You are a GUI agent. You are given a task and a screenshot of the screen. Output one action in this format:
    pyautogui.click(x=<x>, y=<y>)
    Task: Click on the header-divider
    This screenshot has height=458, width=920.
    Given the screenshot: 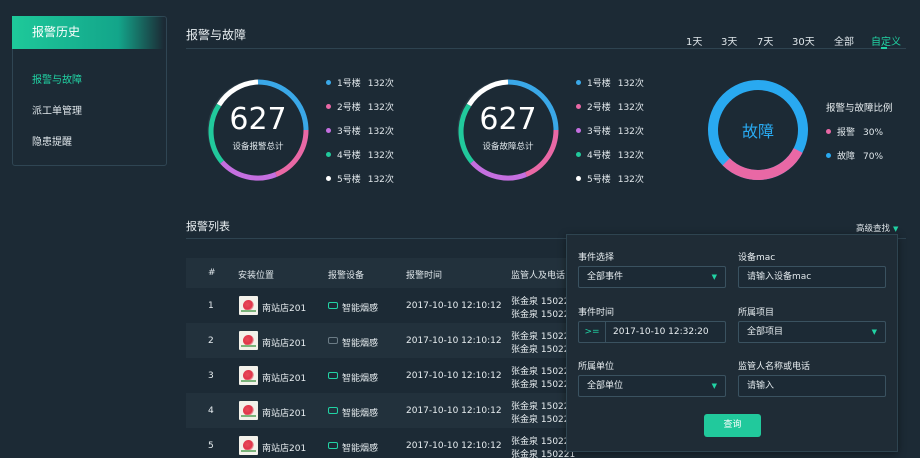 What is the action you would take?
    pyautogui.click(x=546, y=48)
    